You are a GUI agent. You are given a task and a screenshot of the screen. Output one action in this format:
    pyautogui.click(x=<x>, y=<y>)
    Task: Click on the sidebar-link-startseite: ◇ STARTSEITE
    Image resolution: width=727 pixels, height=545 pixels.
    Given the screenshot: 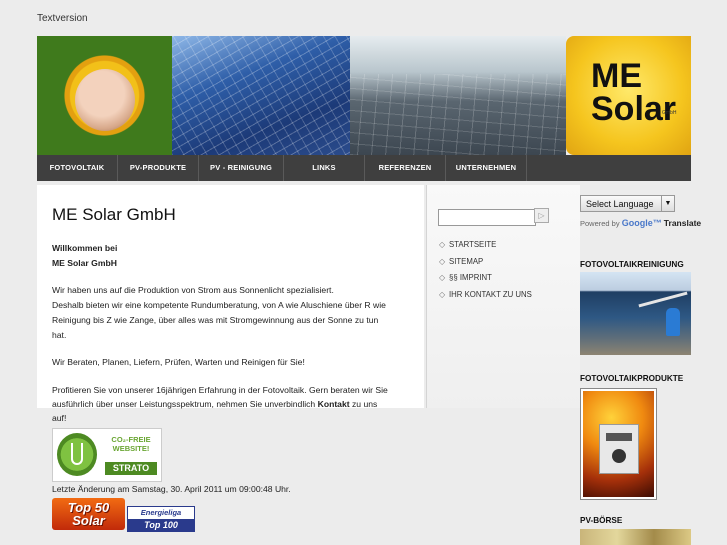 What is the action you would take?
    pyautogui.click(x=467, y=244)
    